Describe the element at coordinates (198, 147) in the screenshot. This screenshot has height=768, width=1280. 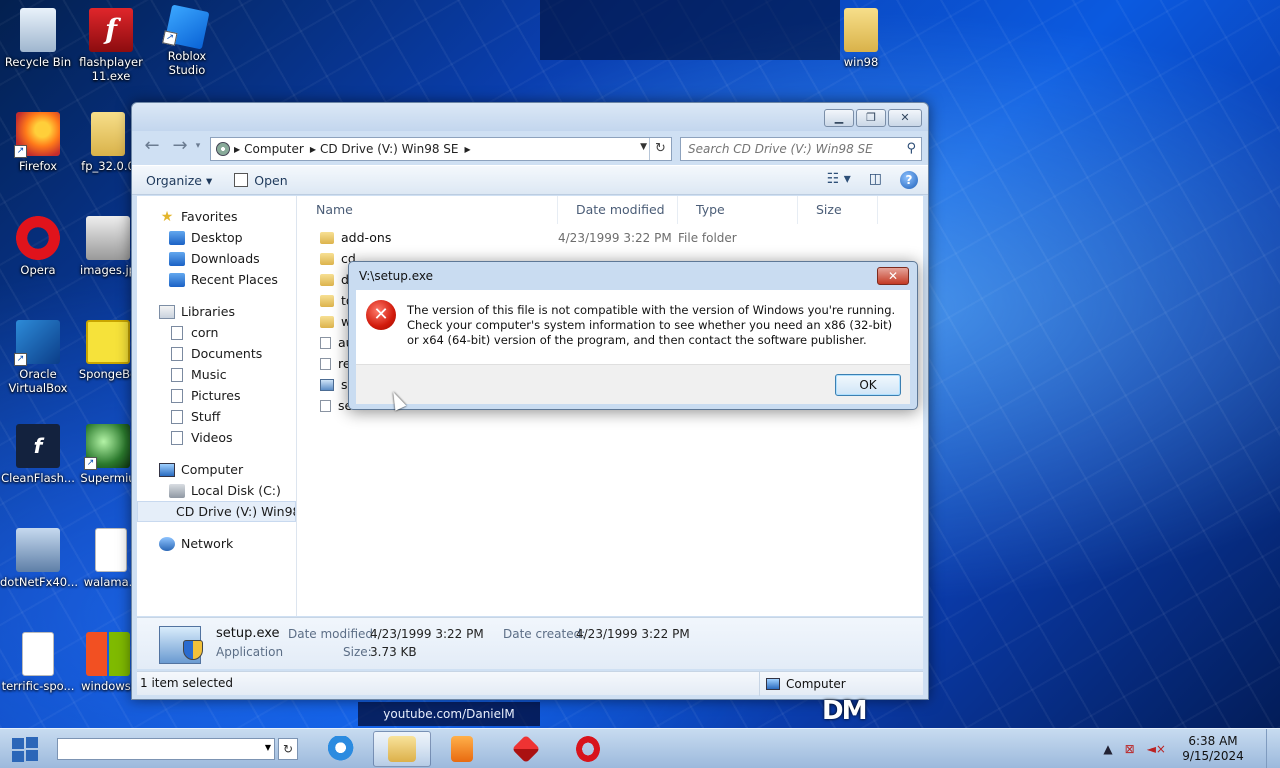
I see `recent-pages-chevron-icon: ▾` at that location.